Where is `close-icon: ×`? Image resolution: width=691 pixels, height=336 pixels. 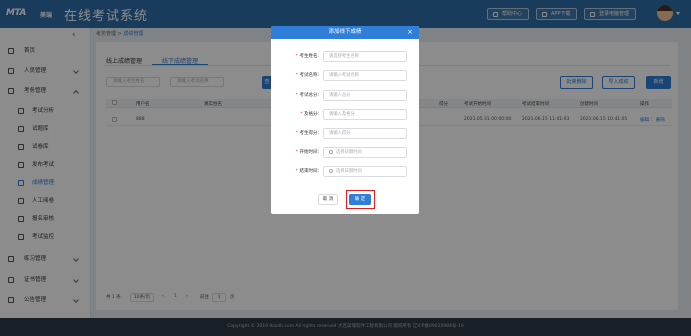 close-icon: × is located at coordinates (410, 32).